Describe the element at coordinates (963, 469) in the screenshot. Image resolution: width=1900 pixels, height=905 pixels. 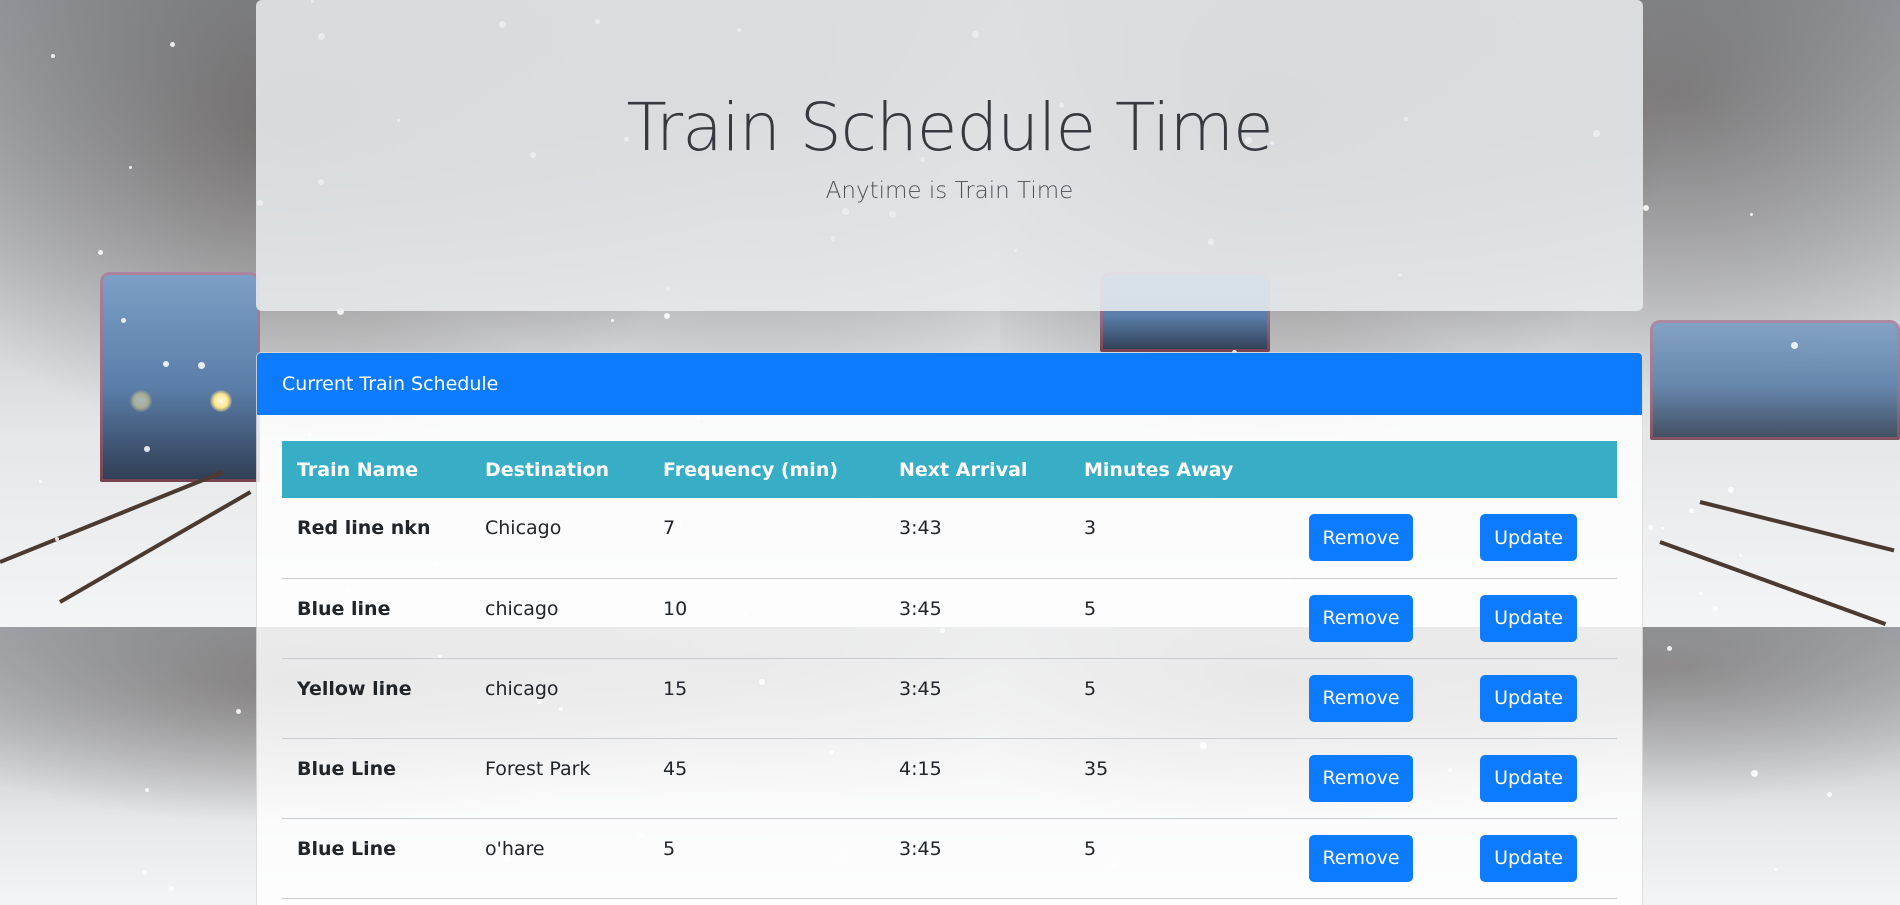
I see `column-header-next-arrival: Next Arrival` at that location.